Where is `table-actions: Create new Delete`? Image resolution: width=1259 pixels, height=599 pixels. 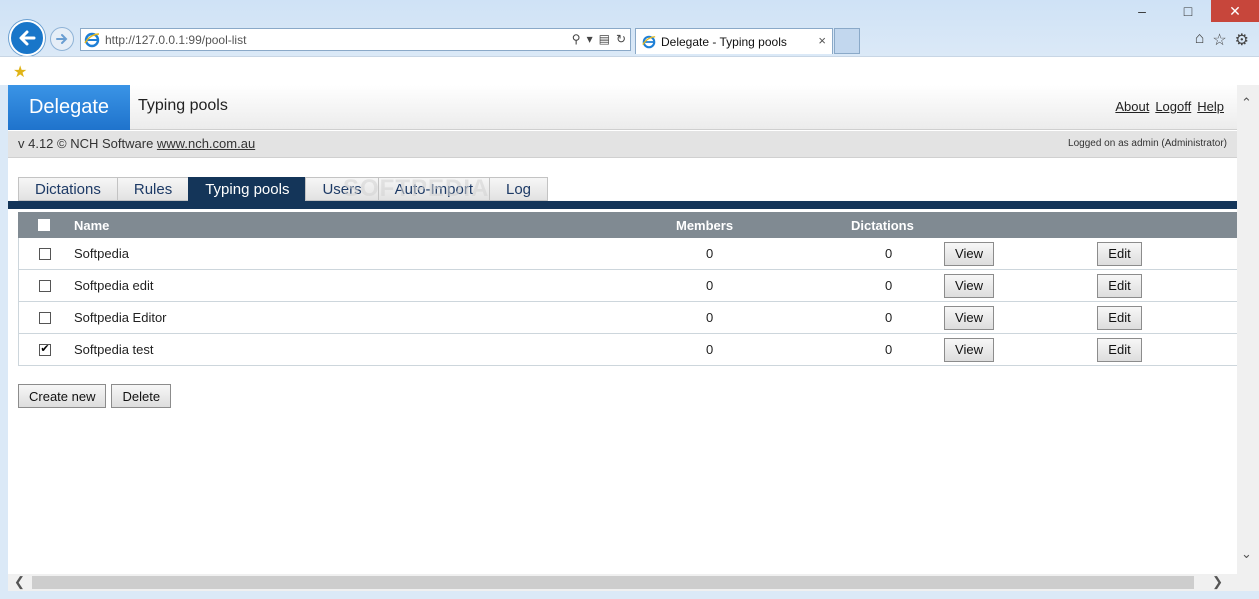 table-actions: Create new Delete is located at coordinates (95, 396).